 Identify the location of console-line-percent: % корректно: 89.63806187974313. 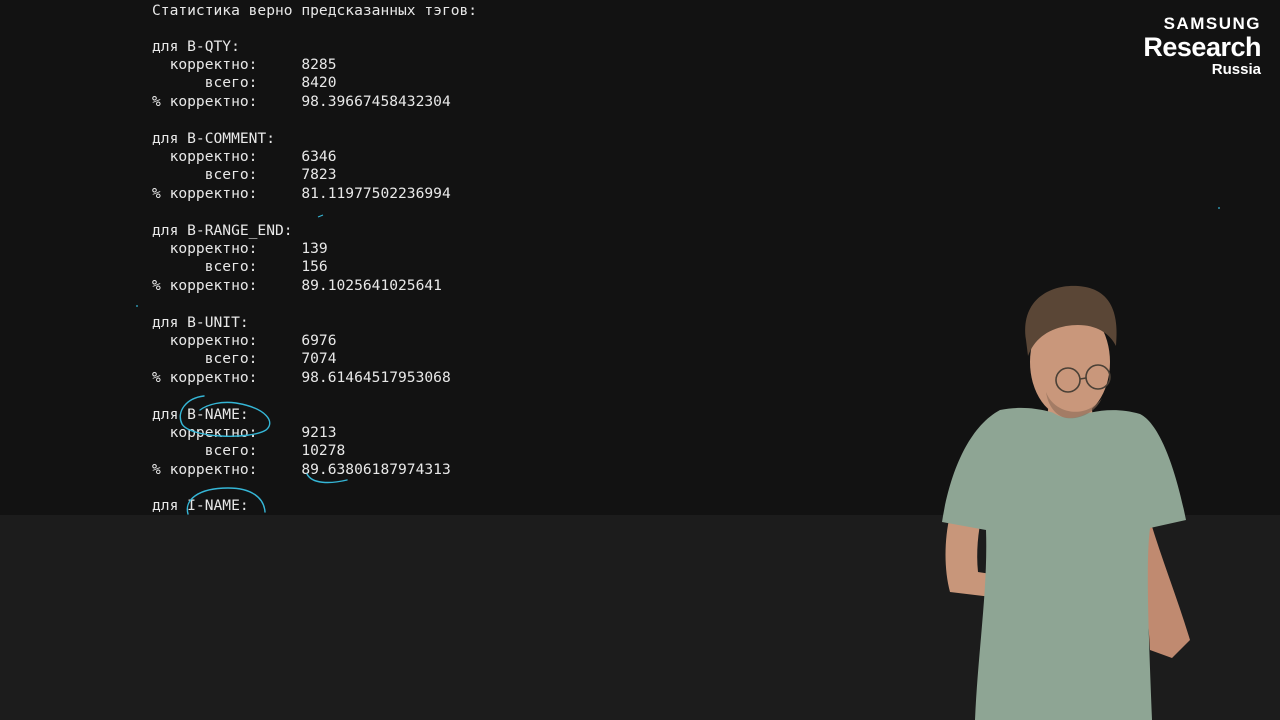
(301, 469).